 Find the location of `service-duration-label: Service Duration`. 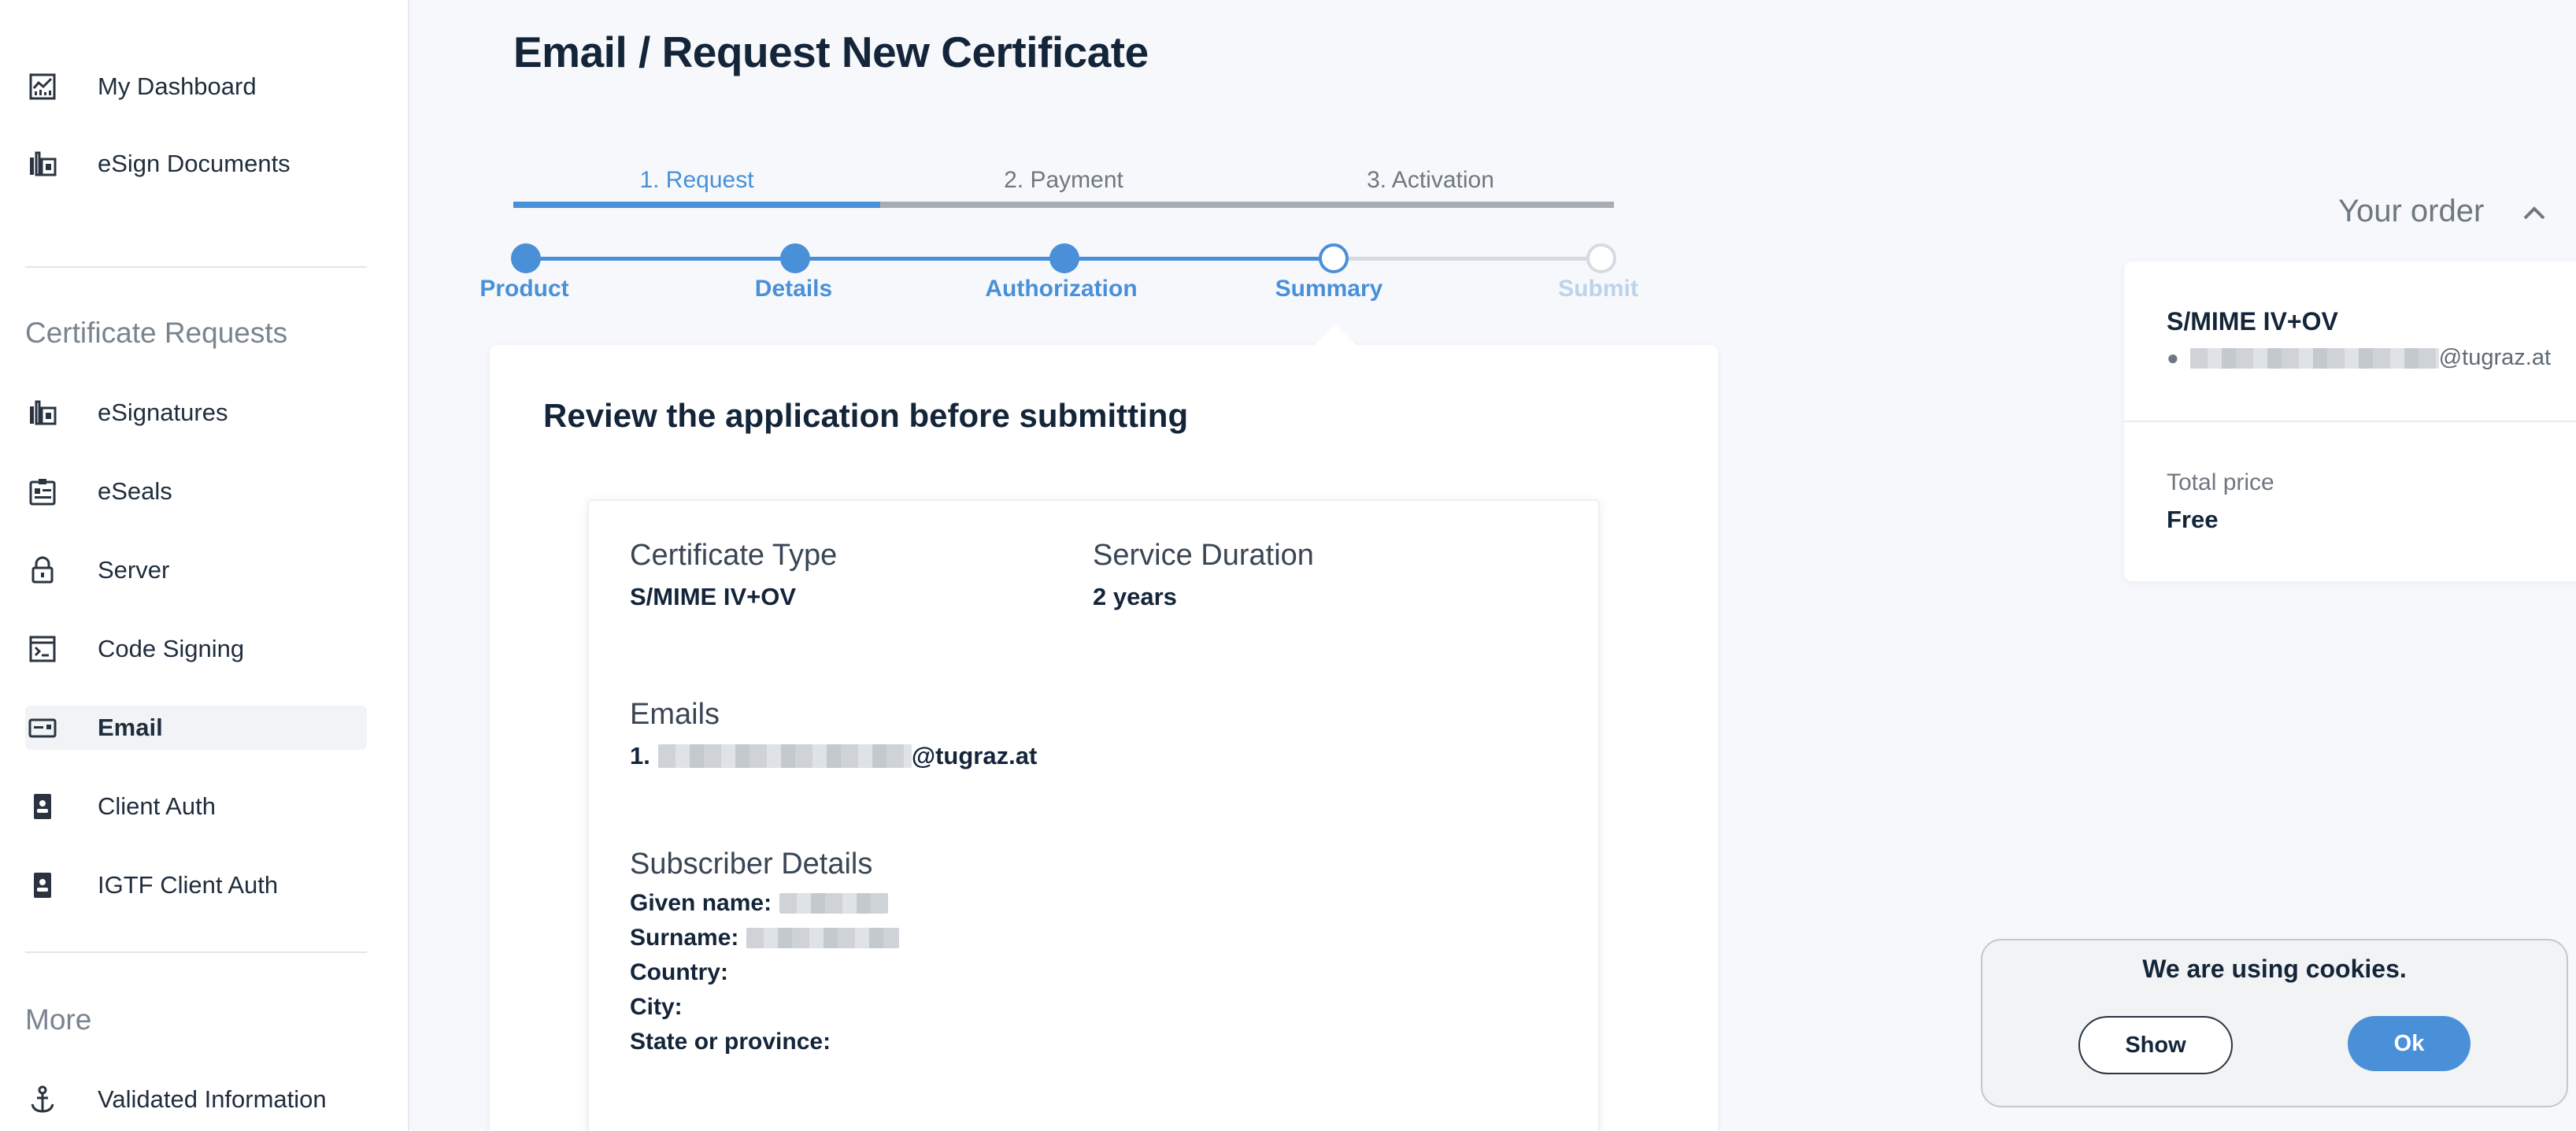

service-duration-label: Service Duration is located at coordinates (1203, 556).